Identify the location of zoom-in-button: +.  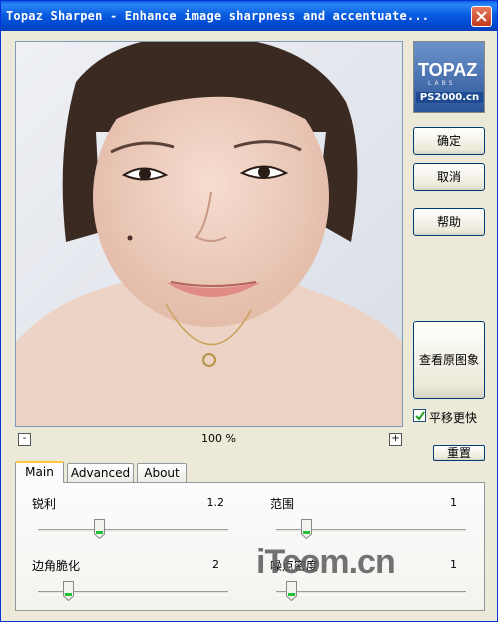
(395, 439).